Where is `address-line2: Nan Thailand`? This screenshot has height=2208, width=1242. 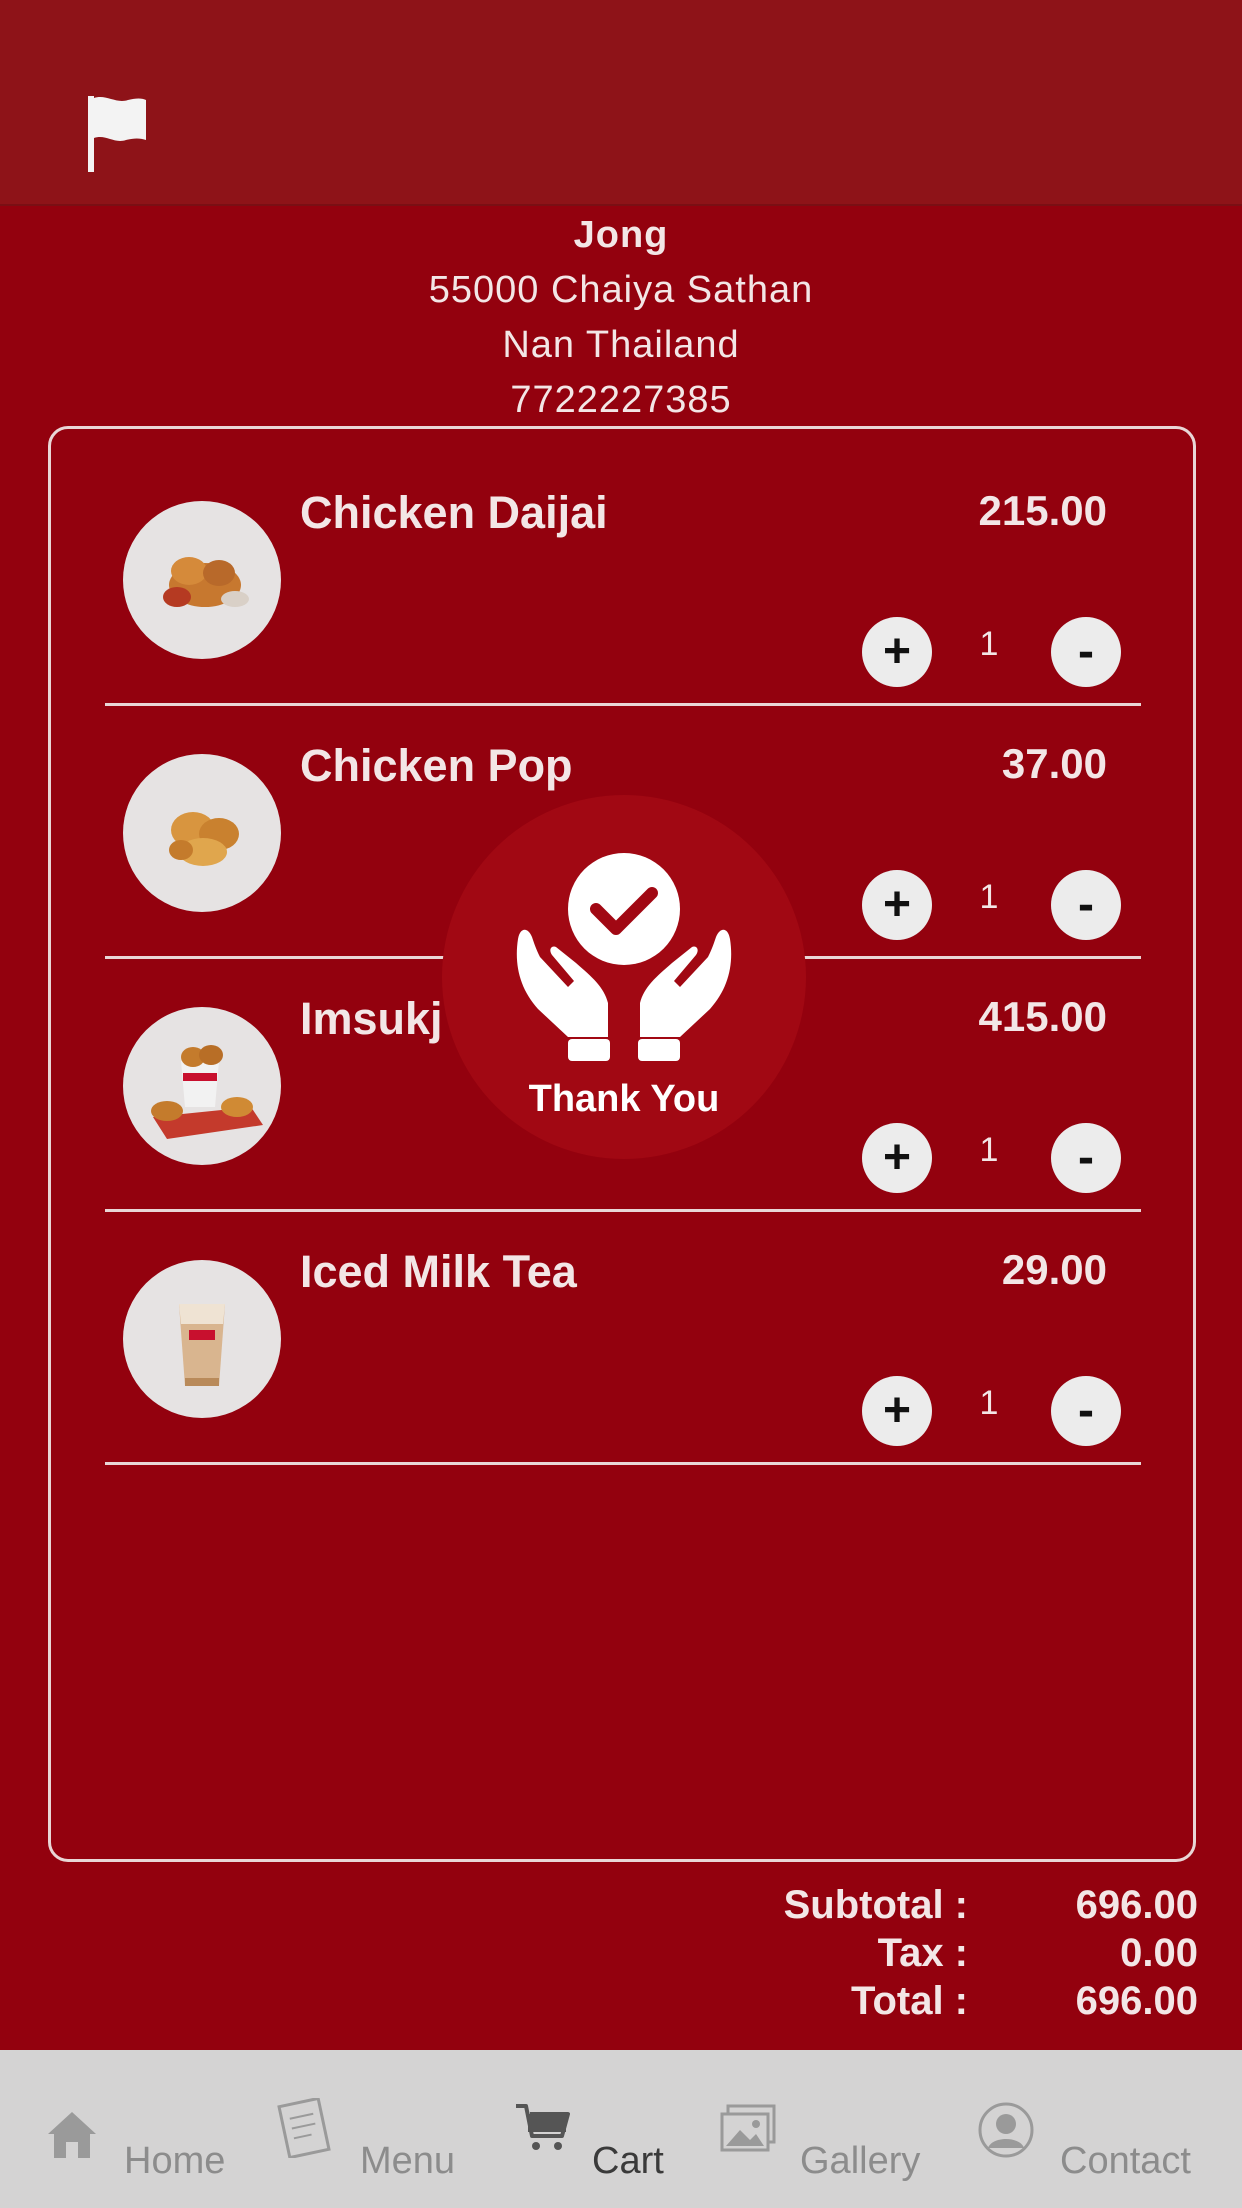
address-line2: Nan Thailand is located at coordinates (621, 345).